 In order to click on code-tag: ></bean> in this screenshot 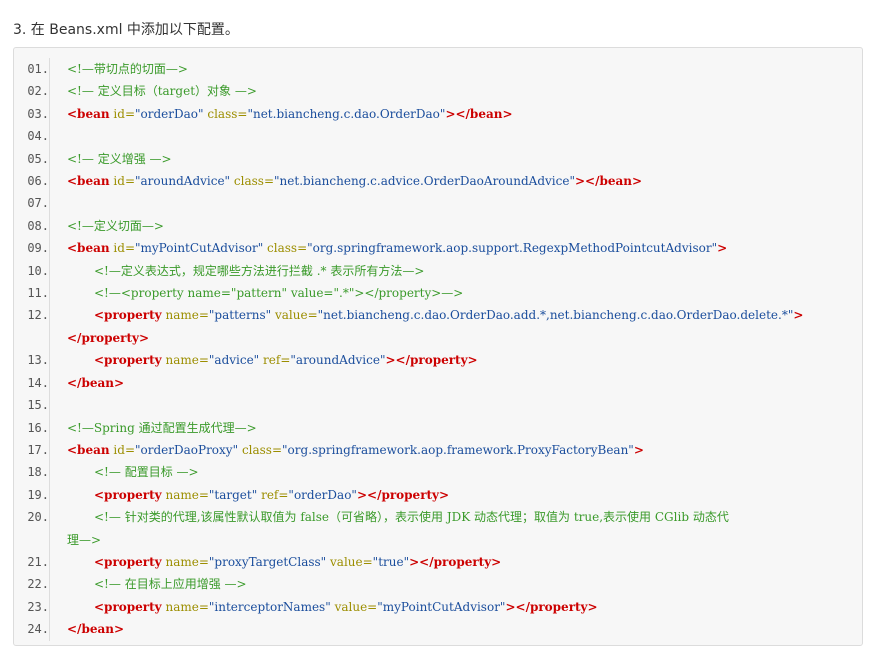, I will do `click(608, 181)`.